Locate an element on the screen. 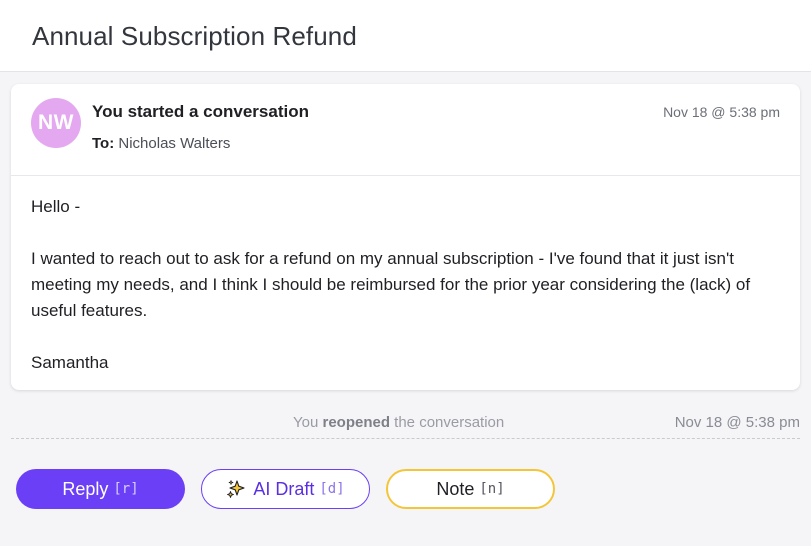 This screenshot has height=546, width=811. avatar: NW is located at coordinates (56, 123).